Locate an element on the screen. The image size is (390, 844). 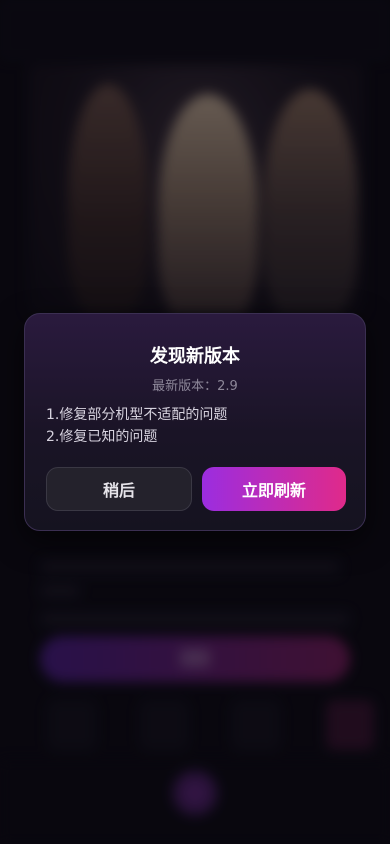
release-note-item: 1.修复部分机型不适配的问题 is located at coordinates (137, 415).